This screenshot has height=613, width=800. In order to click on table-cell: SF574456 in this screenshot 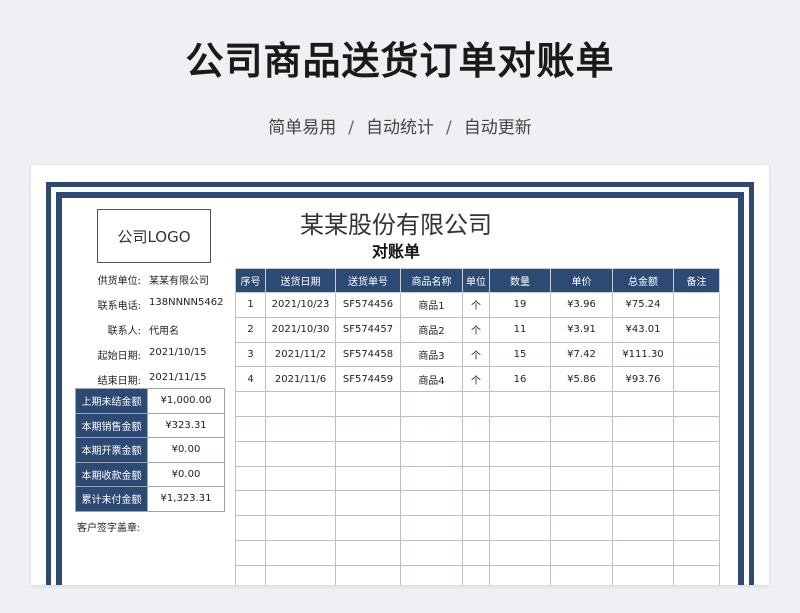, I will do `click(368, 305)`.